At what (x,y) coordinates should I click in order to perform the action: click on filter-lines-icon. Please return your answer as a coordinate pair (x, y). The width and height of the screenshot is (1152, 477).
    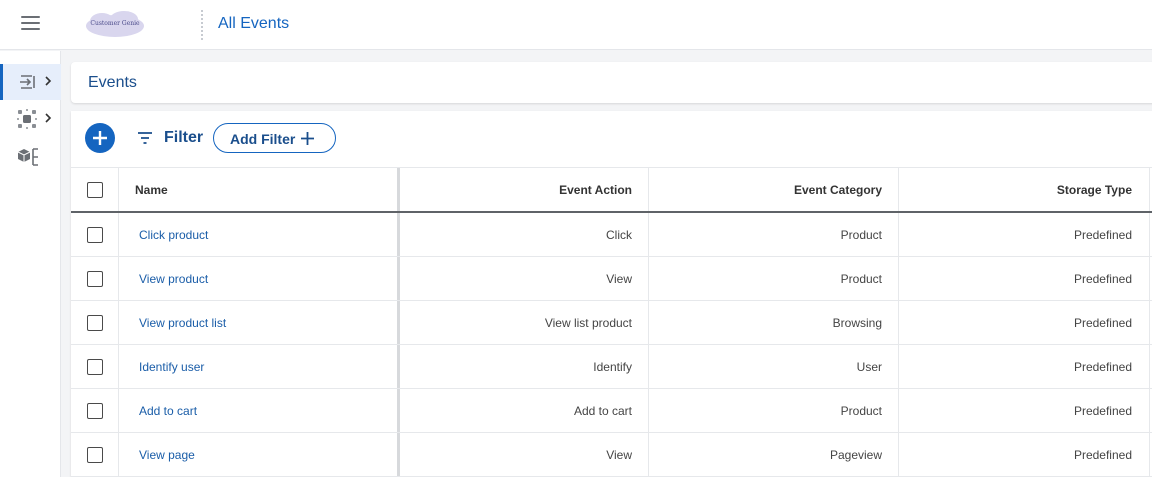
    Looking at the image, I should click on (145, 138).